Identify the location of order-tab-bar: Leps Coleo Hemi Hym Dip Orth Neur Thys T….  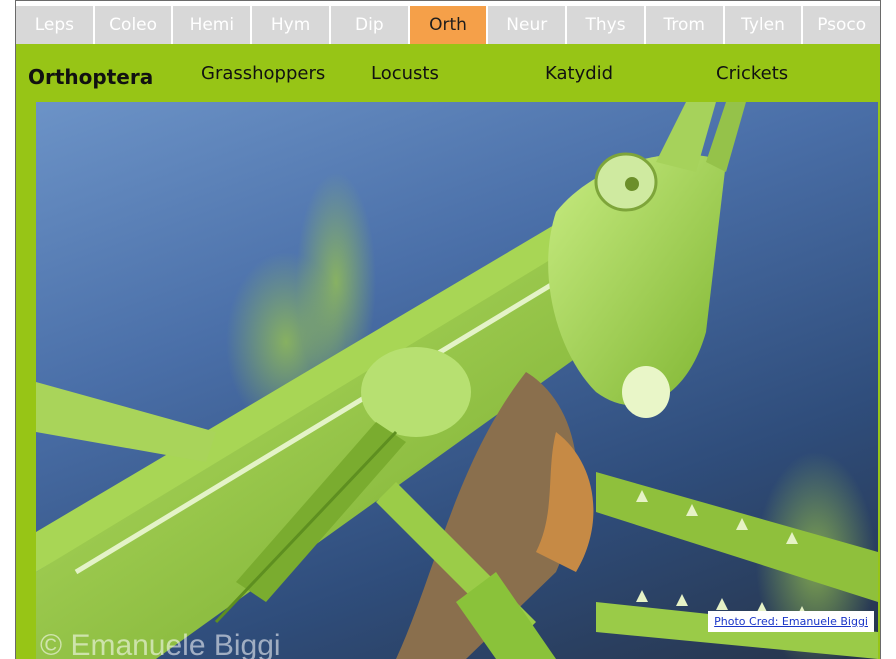
(448, 25).